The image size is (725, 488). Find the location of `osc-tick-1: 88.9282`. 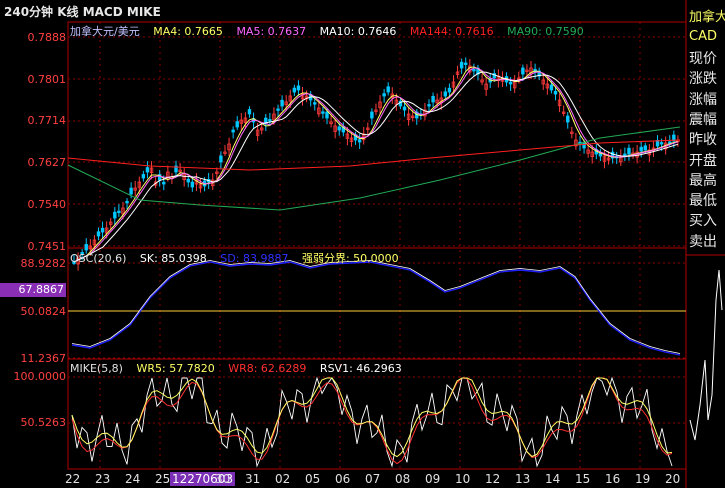

osc-tick-1: 88.9282 is located at coordinates (43, 263).